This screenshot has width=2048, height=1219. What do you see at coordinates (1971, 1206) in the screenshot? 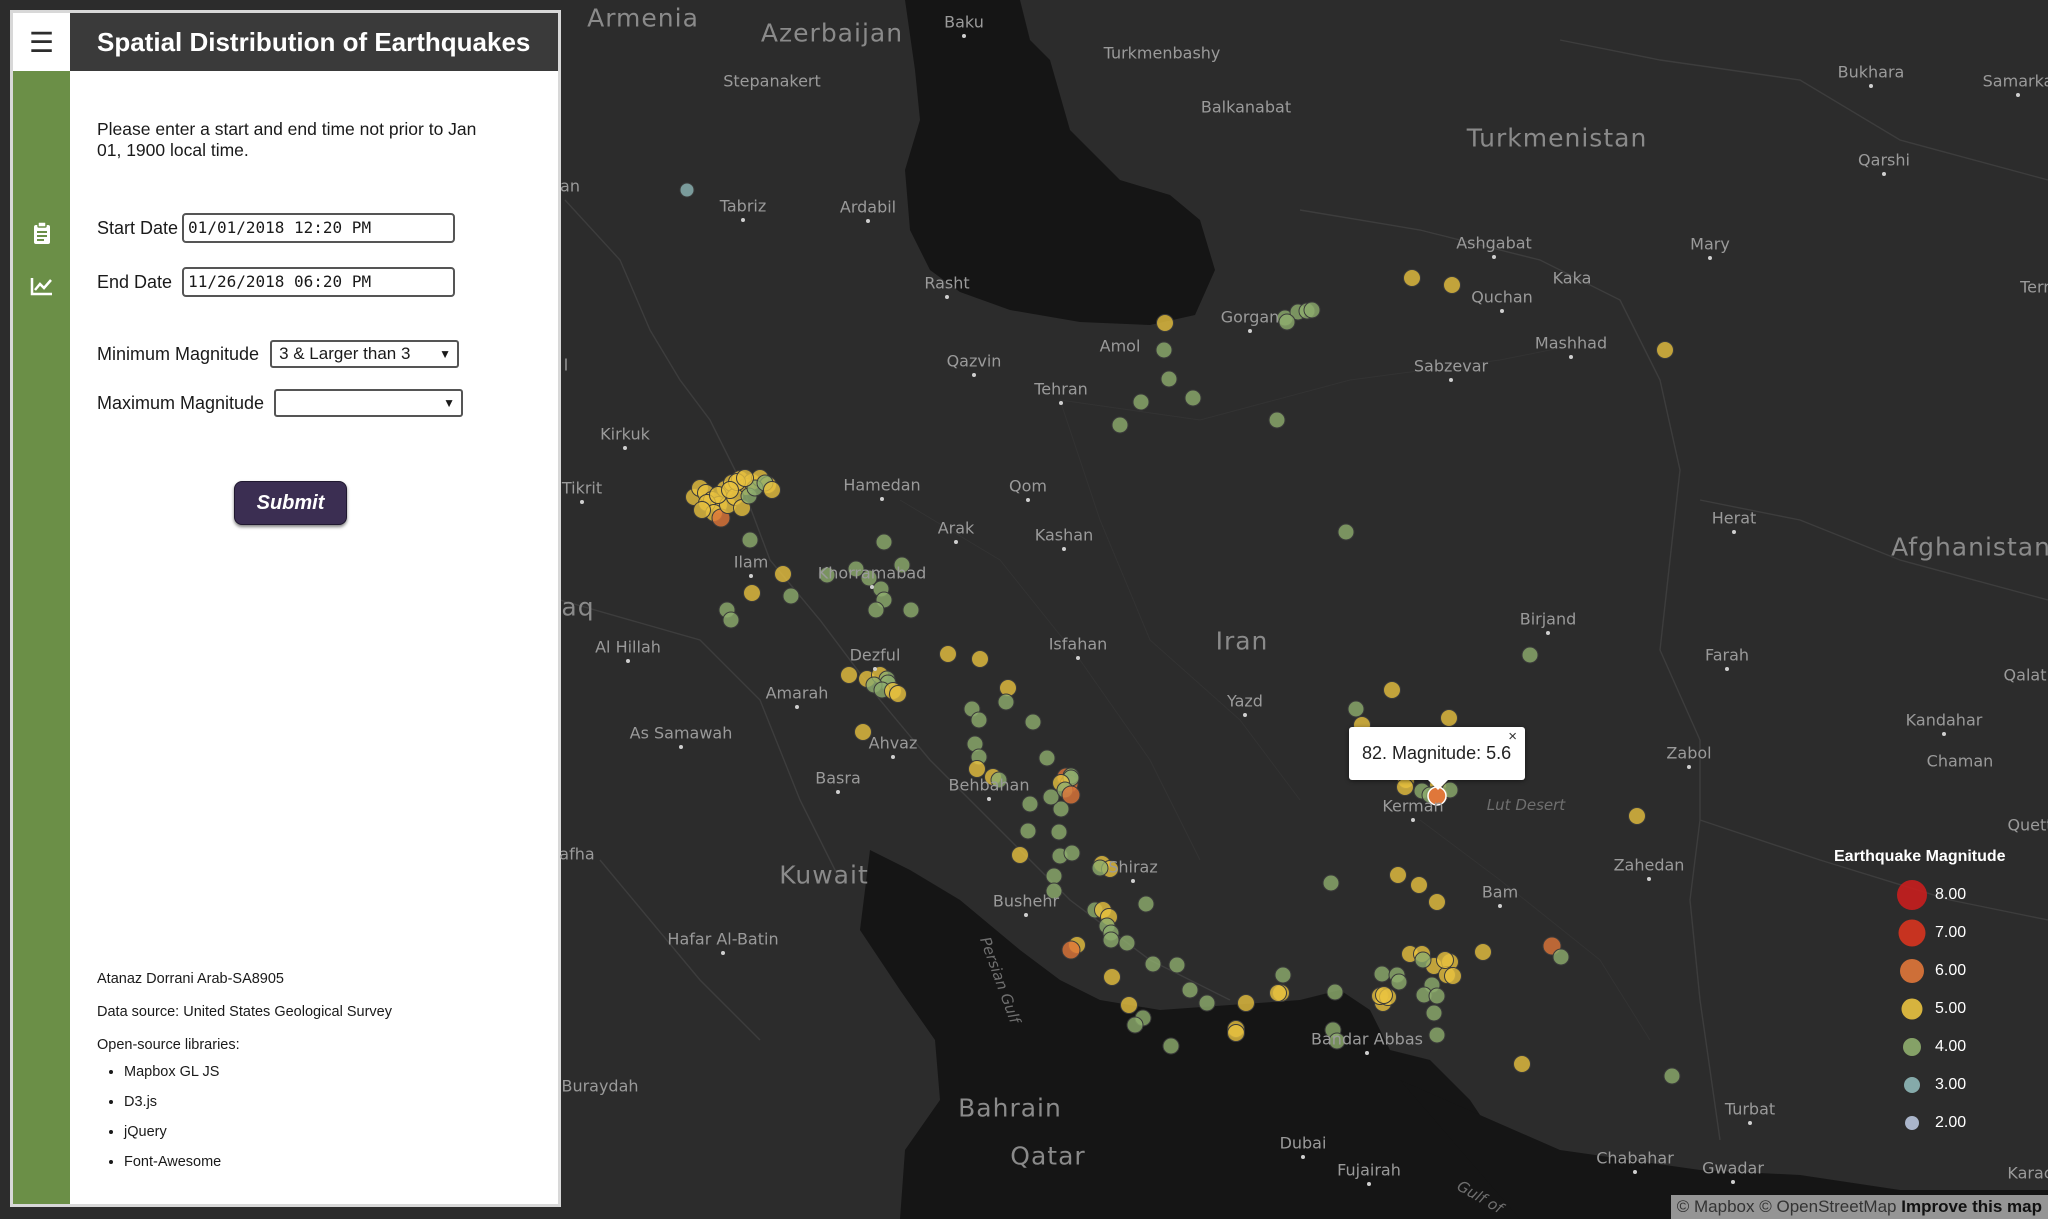
I see `improve-map-link: Improve this map` at bounding box center [1971, 1206].